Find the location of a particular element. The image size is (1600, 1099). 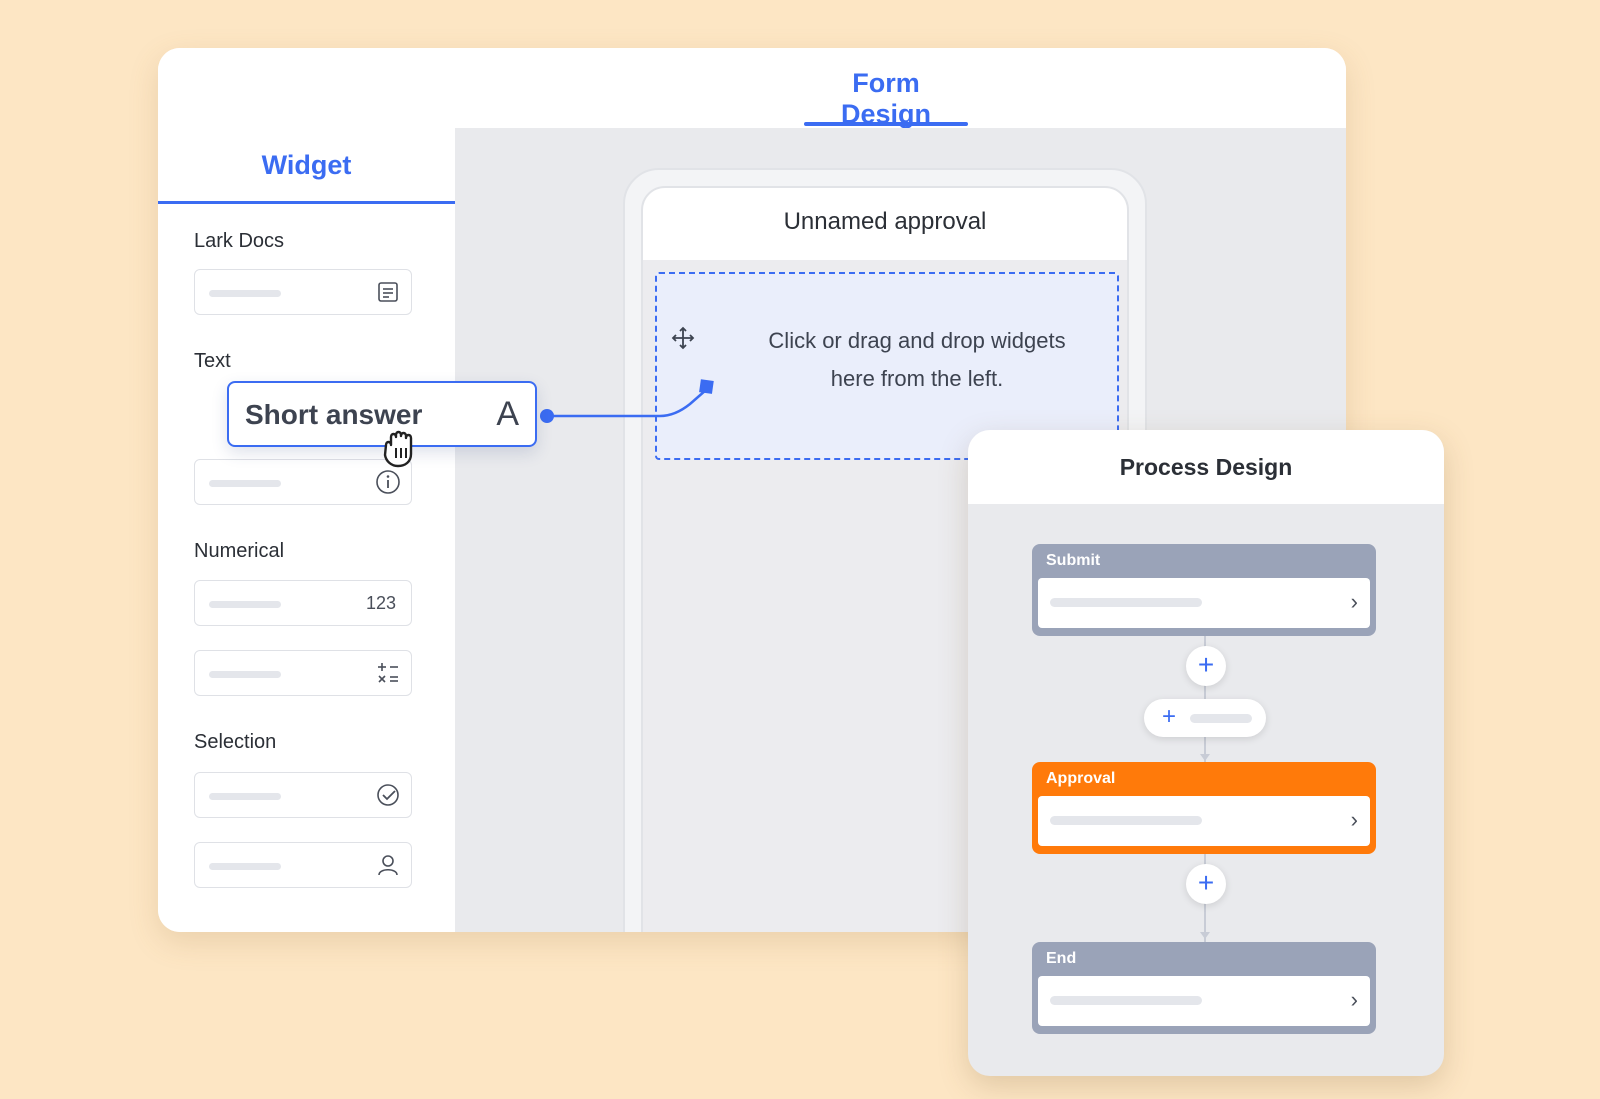

node-title: Approval is located at coordinates (1081, 778).